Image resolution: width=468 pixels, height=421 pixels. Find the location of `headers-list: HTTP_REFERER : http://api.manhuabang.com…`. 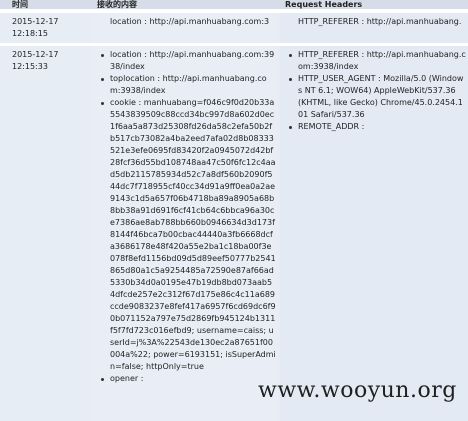

headers-list: HTTP_REFERER : http://api.manhuabang.com… is located at coordinates (373, 91).